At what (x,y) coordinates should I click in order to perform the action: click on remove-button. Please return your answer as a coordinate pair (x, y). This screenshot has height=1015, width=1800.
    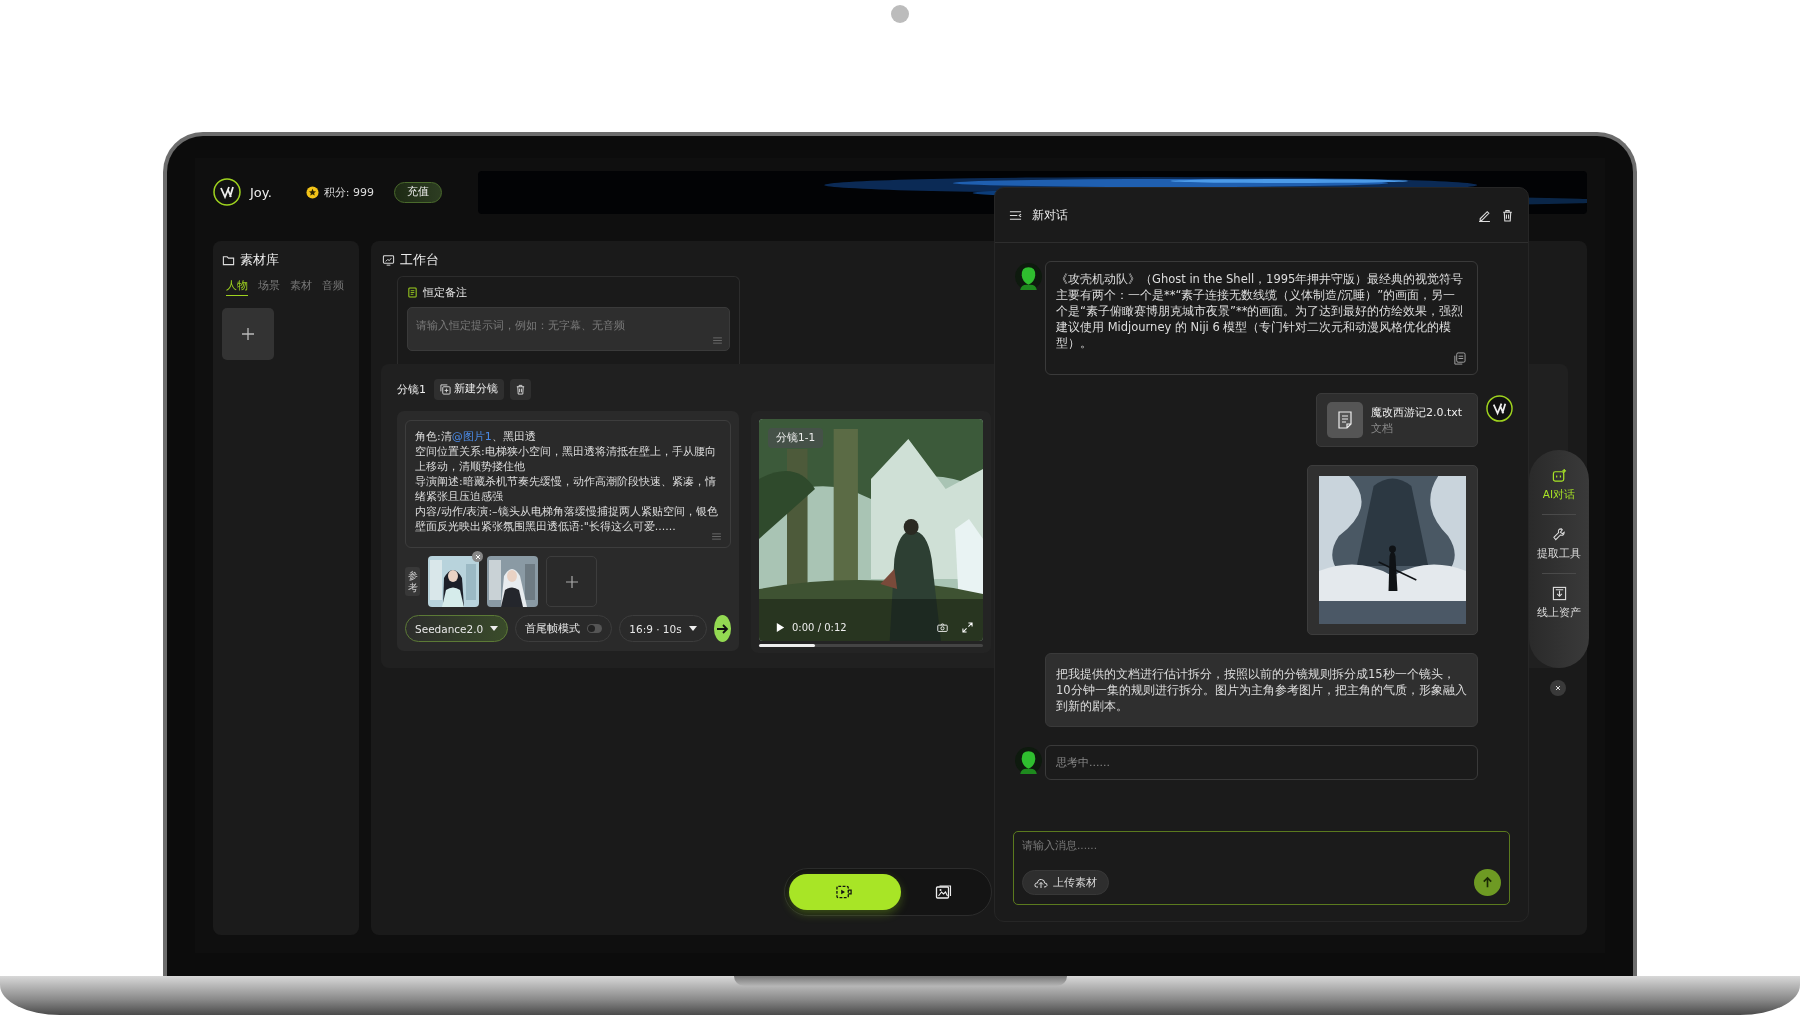
    Looking at the image, I should click on (477, 556).